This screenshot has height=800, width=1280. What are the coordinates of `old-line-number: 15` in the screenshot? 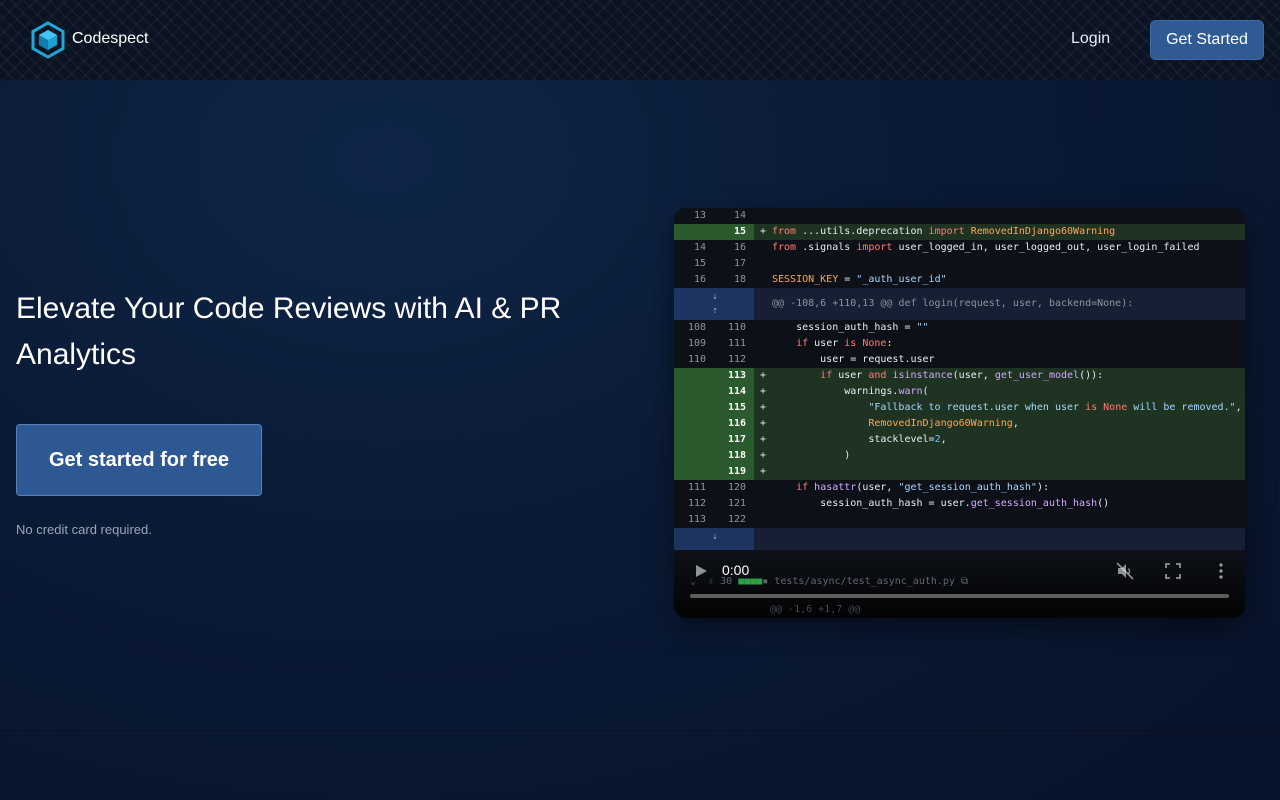 It's located at (699, 263).